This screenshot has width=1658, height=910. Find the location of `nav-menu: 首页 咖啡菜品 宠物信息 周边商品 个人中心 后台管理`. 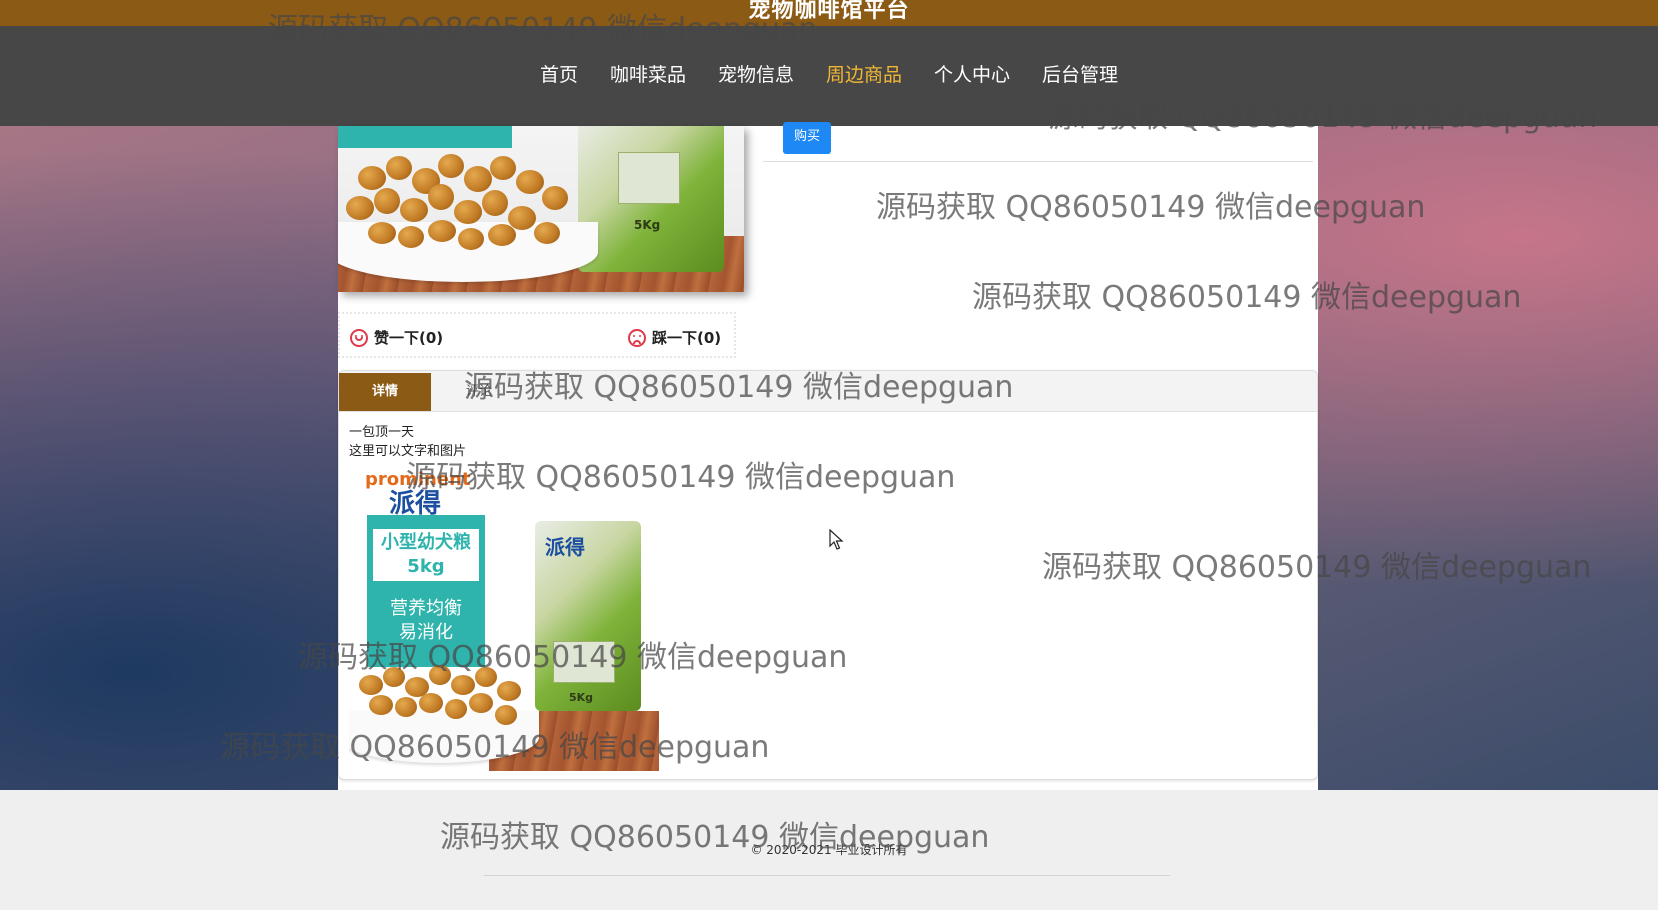

nav-menu: 首页 咖啡菜品 宠物信息 周边商品 个人中心 后台管理 is located at coordinates (829, 75).